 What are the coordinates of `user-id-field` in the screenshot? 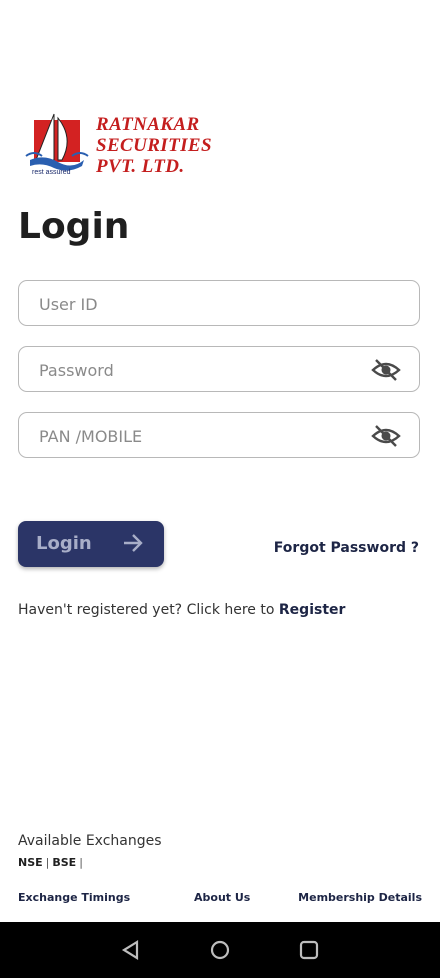 It's located at (219, 303).